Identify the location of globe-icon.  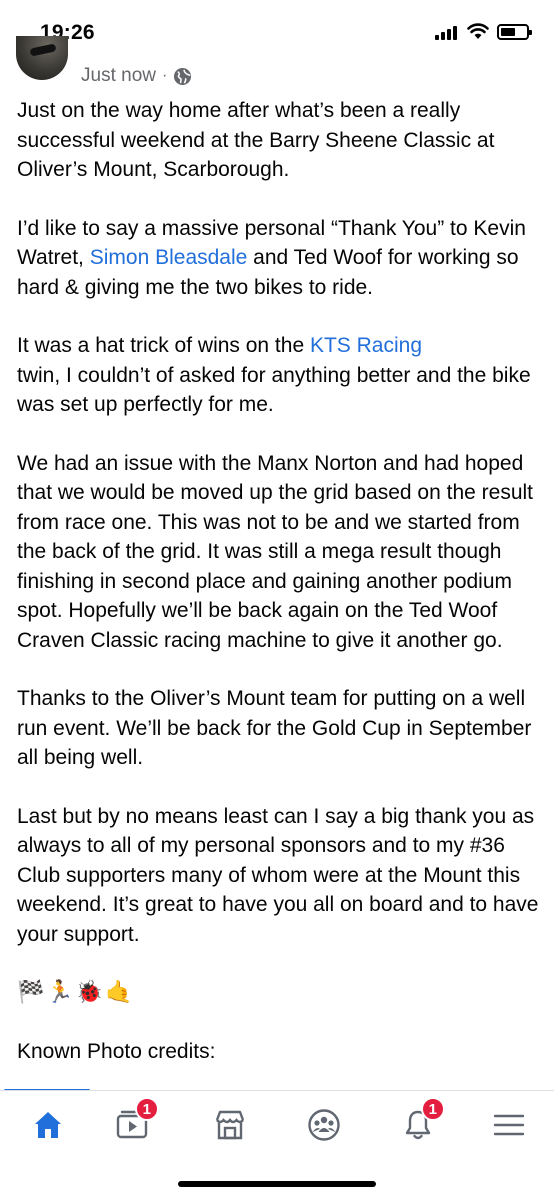
(182, 76).